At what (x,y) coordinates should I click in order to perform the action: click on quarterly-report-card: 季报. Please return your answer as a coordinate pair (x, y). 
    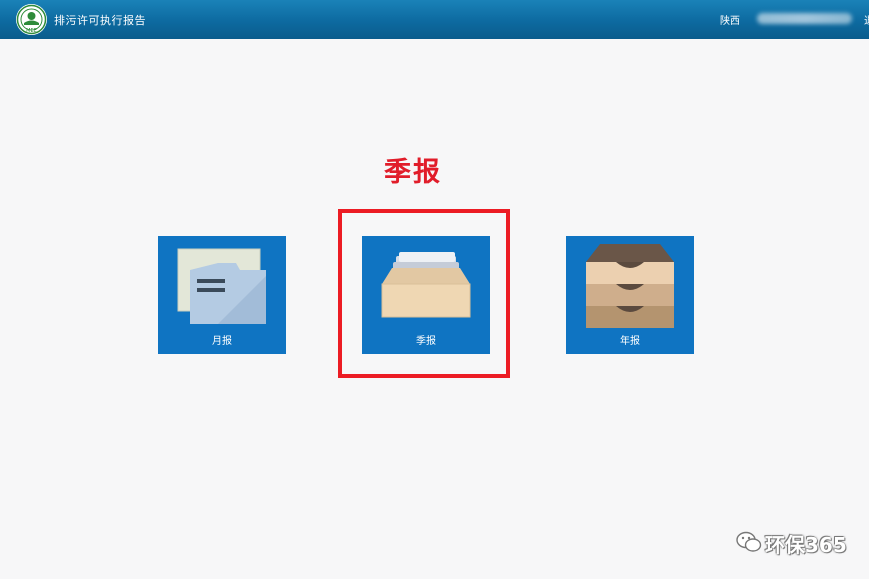
    Looking at the image, I should click on (426, 295).